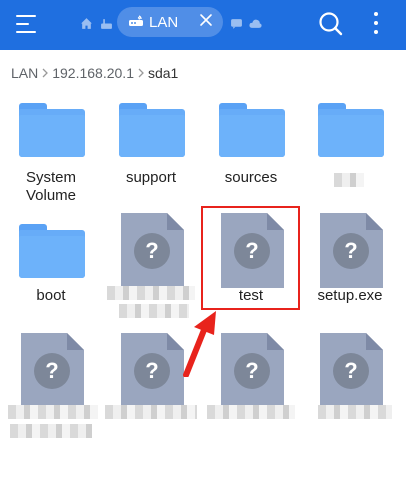 This screenshot has width=406, height=493. Describe the element at coordinates (236, 23) in the screenshot. I see `chat-icon` at that location.